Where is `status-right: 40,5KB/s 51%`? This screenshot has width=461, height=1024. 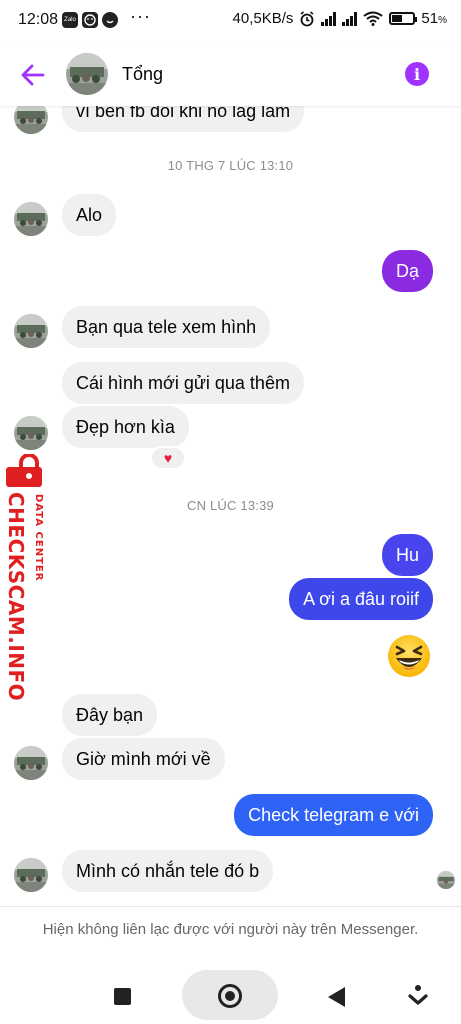
status-right: 40,5KB/s 51% is located at coordinates (340, 18).